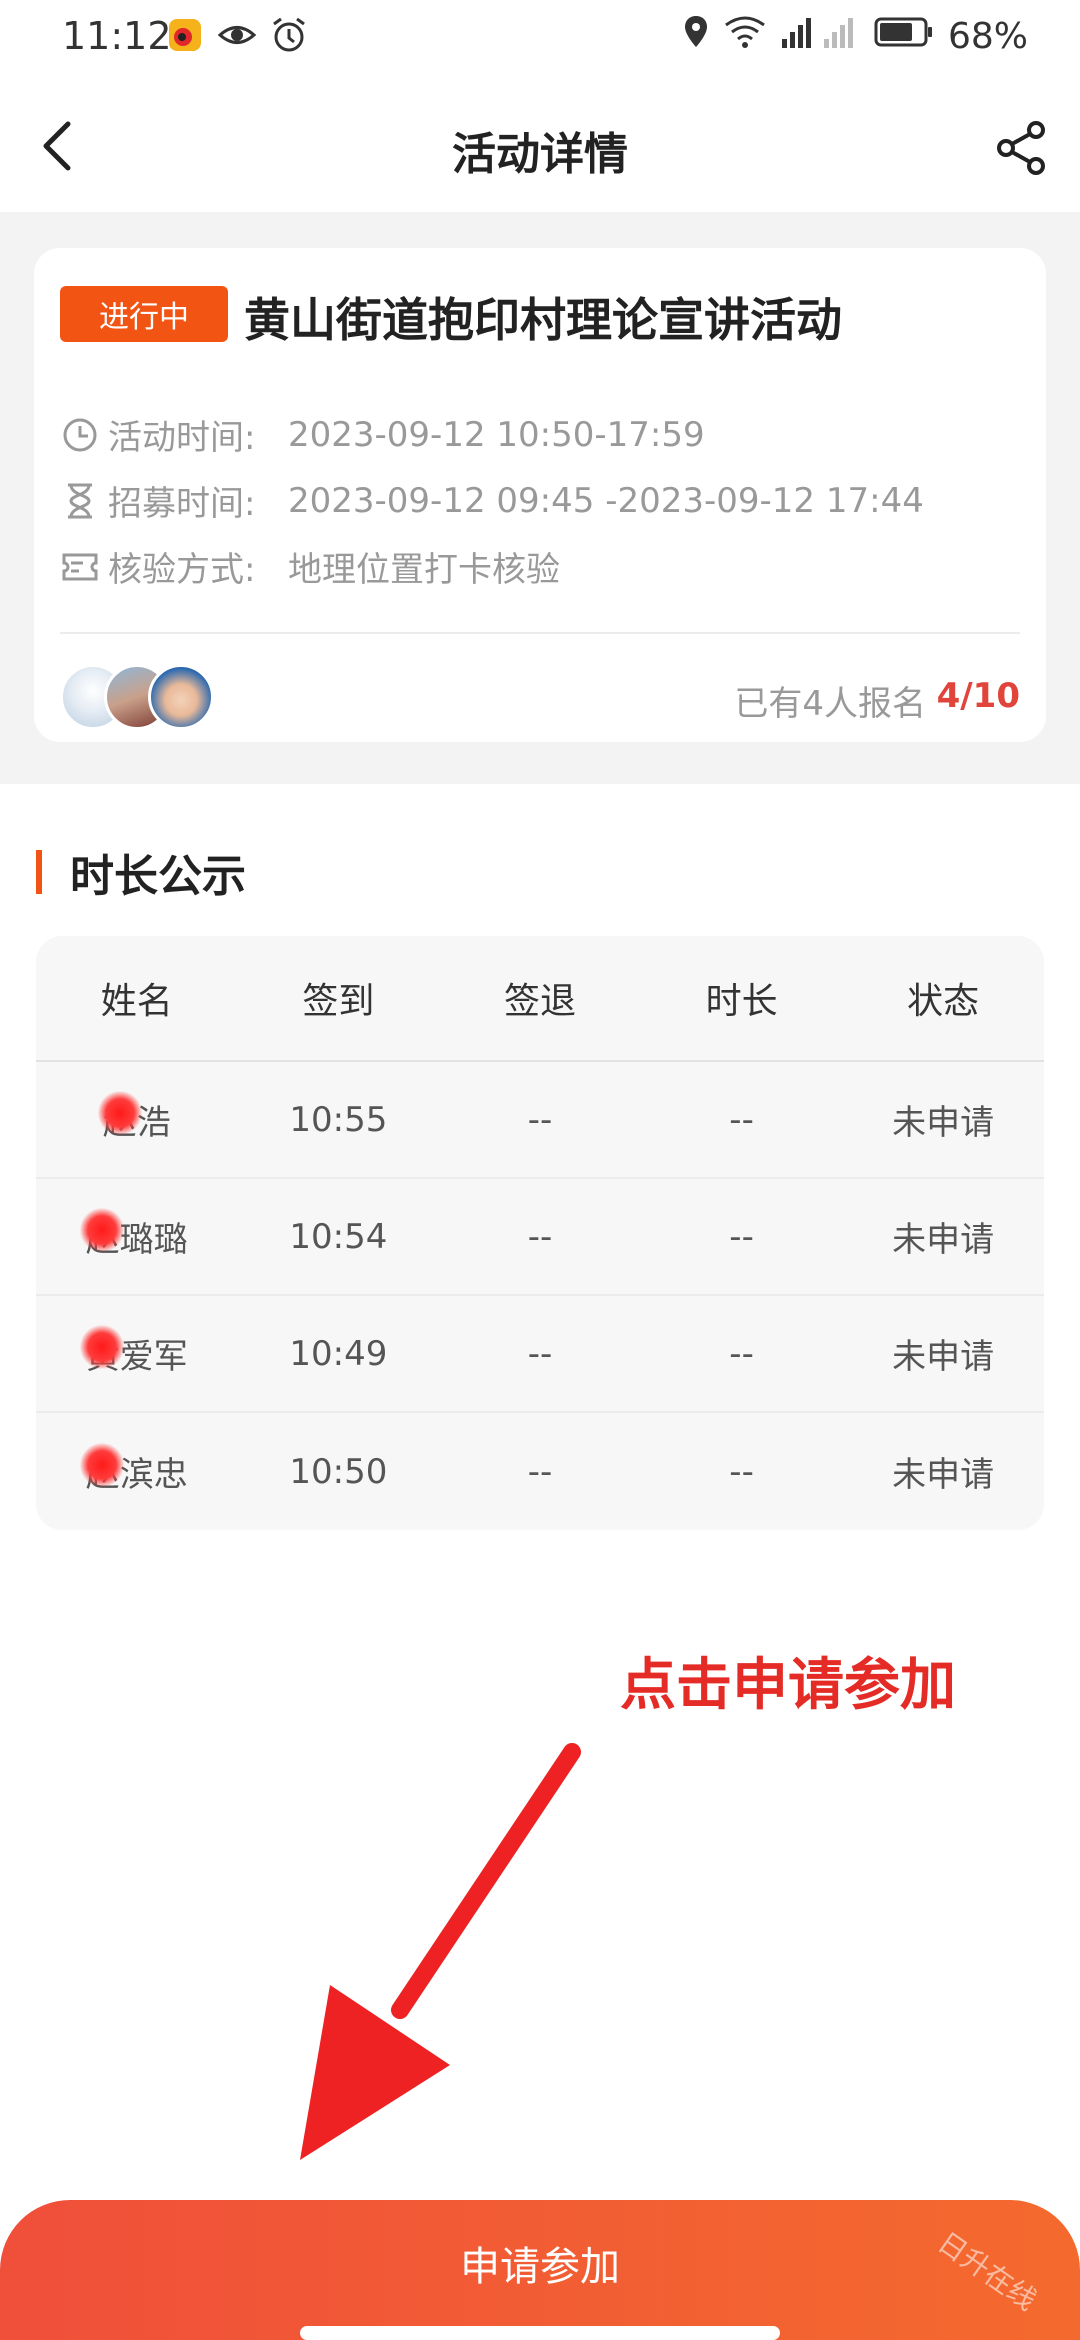  What do you see at coordinates (540, 2333) in the screenshot?
I see `home-indicator` at bounding box center [540, 2333].